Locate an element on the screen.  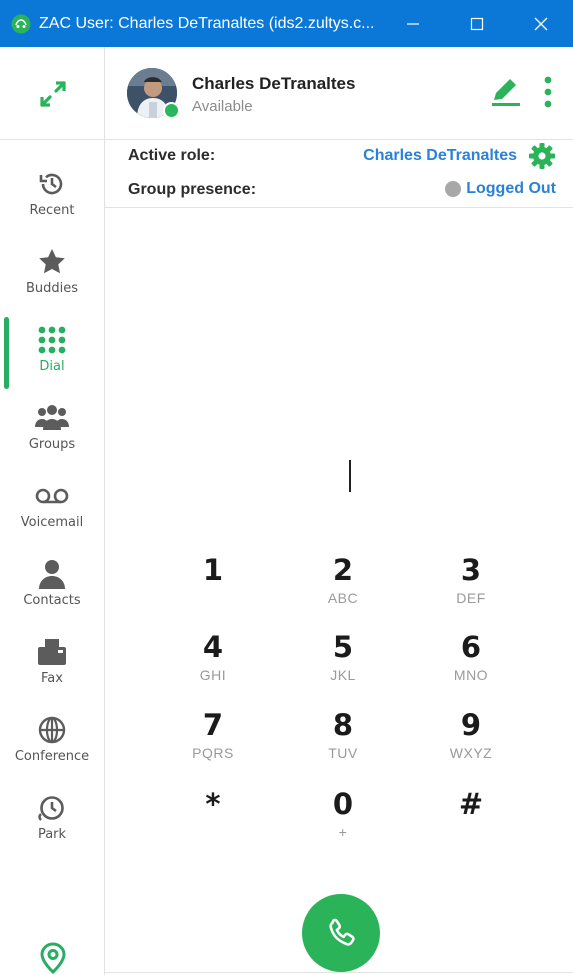
dial-key-2: 2 ABC is located at coordinates (343, 589).